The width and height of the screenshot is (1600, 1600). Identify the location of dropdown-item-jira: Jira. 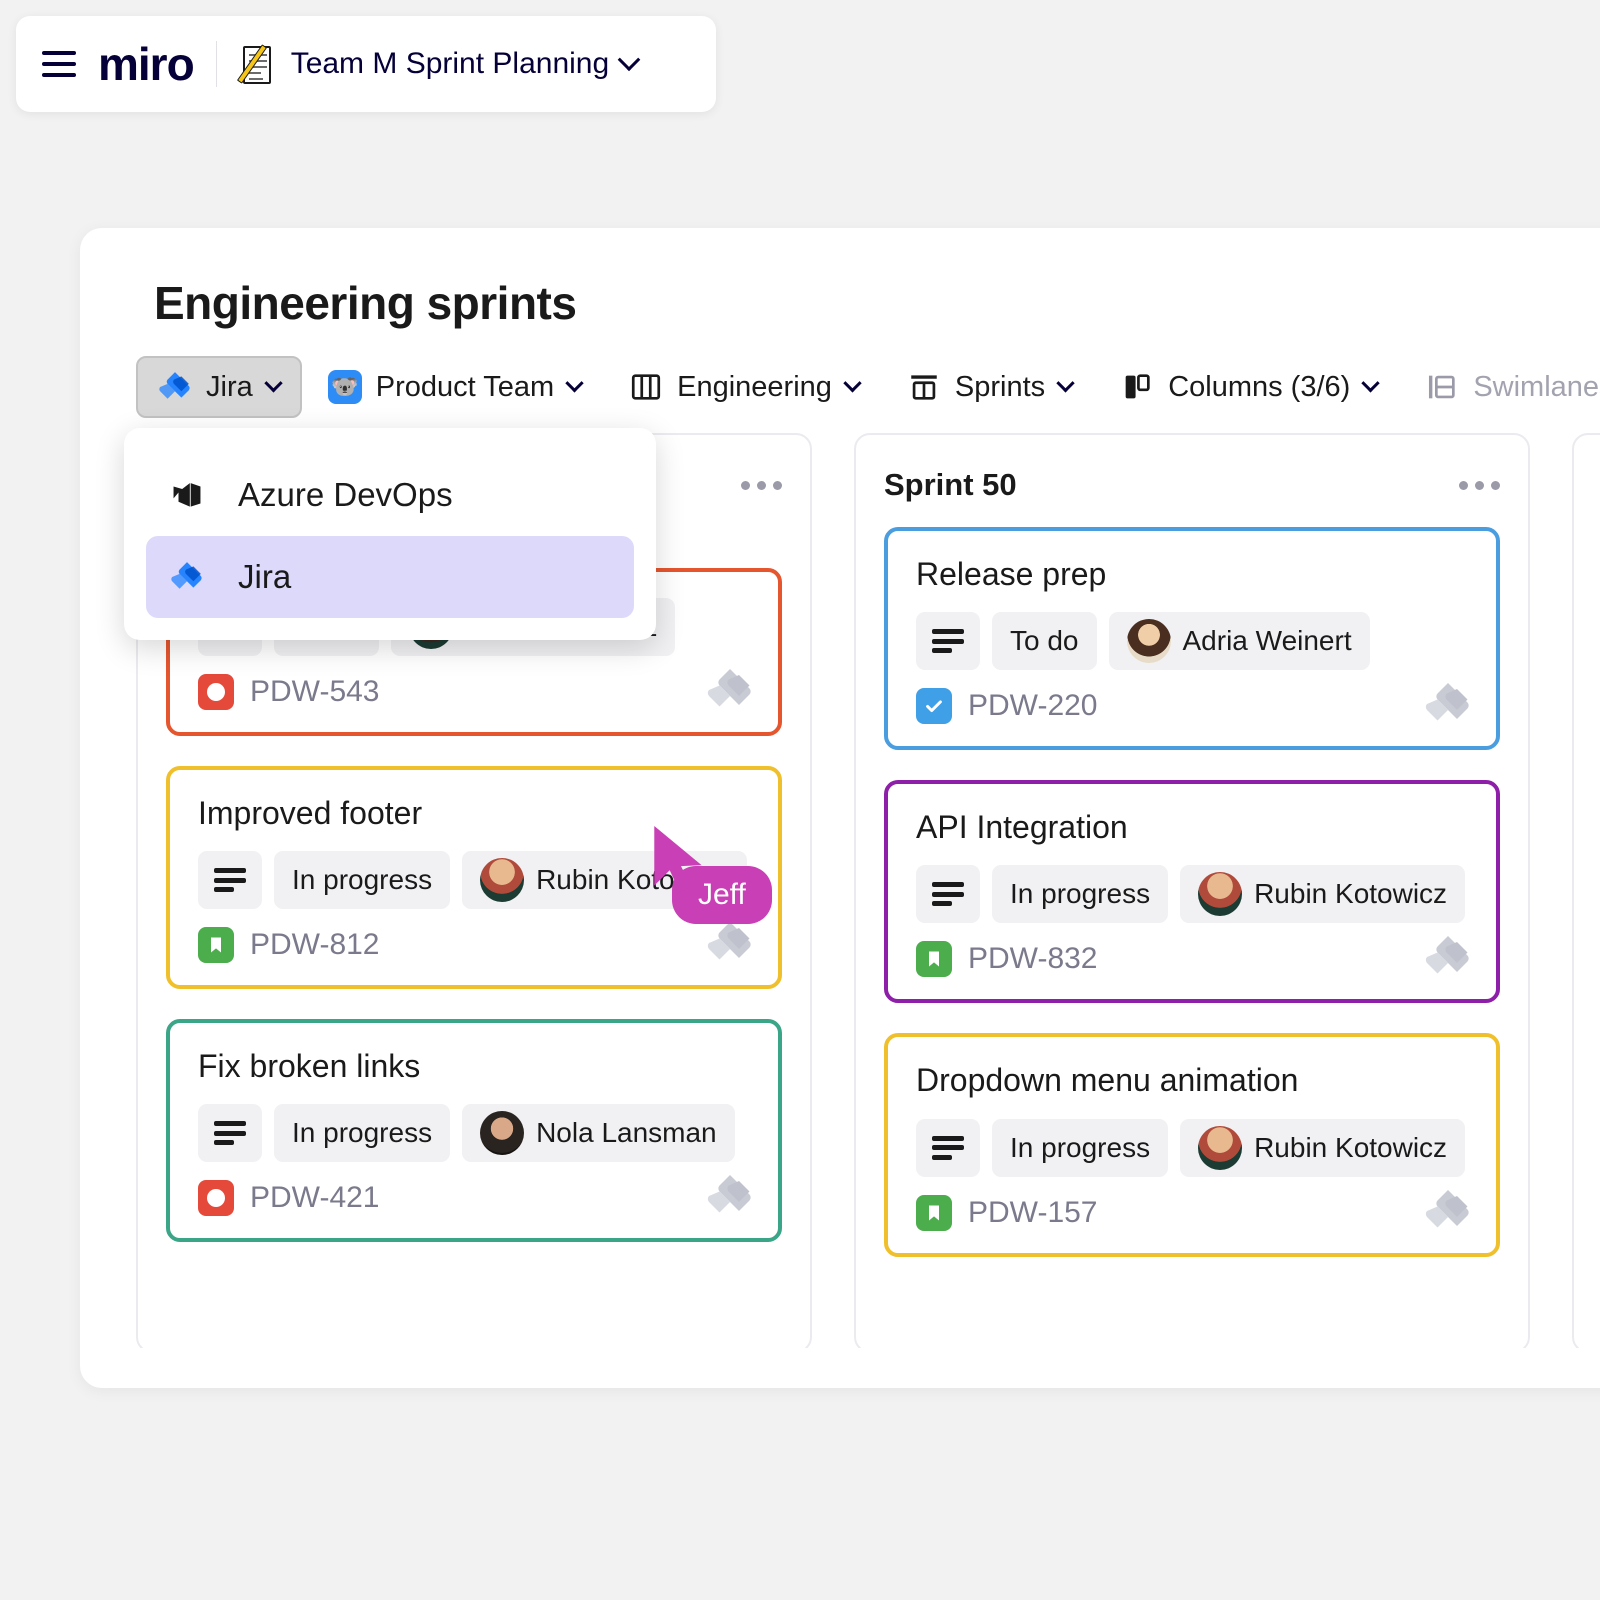
(390, 577).